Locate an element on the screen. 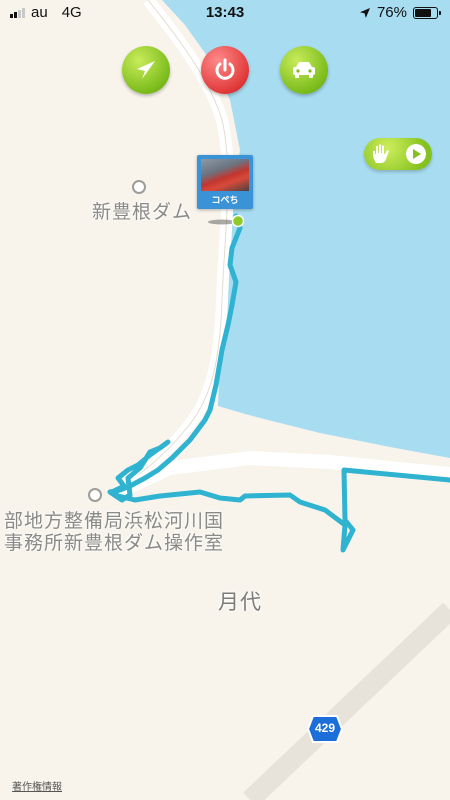  location-services-icon is located at coordinates (364, 12).